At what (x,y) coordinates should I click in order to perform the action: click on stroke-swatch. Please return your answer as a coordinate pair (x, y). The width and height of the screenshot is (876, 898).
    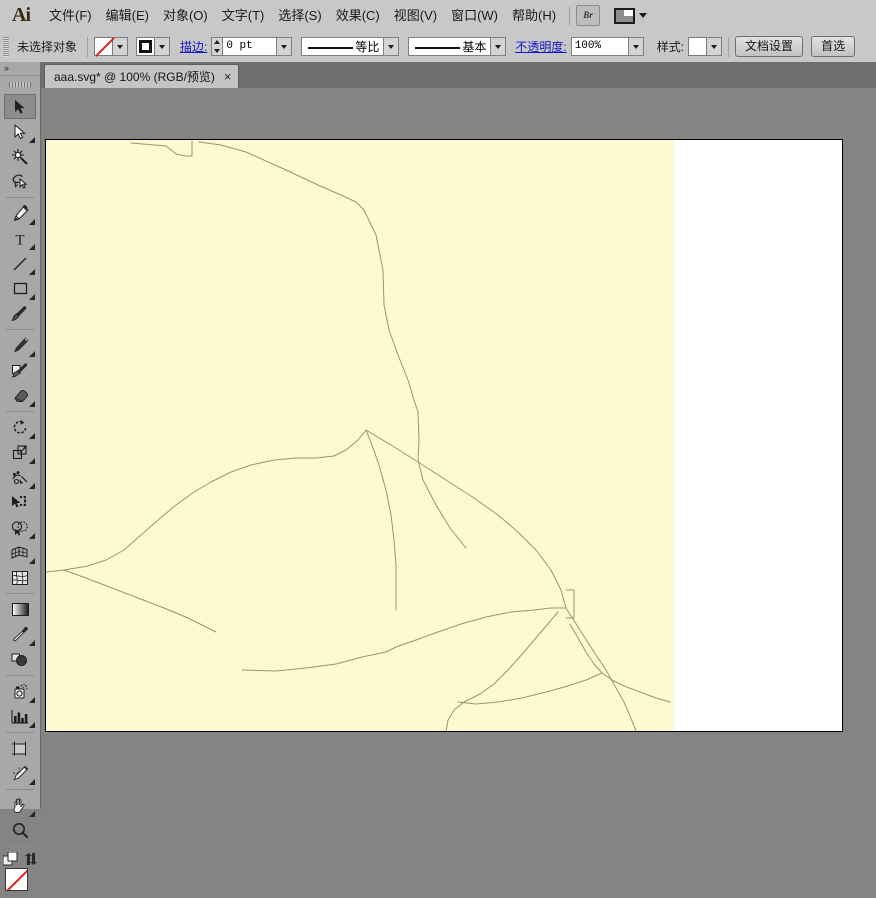
    Looking at the image, I should click on (146, 46).